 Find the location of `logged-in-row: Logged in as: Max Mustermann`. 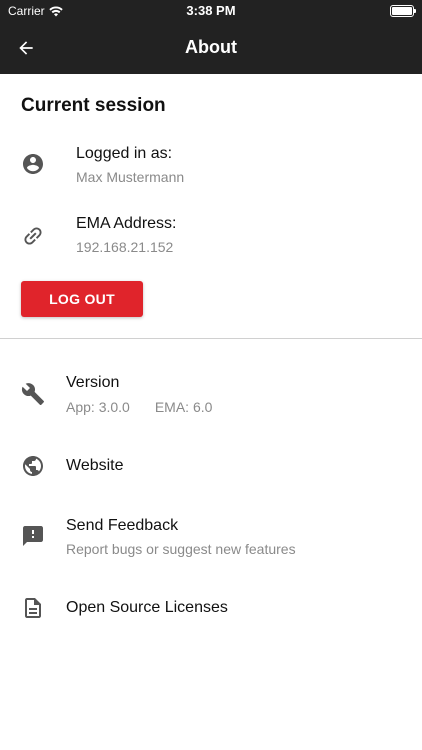

logged-in-row: Logged in as: Max Mustermann is located at coordinates (211, 165).